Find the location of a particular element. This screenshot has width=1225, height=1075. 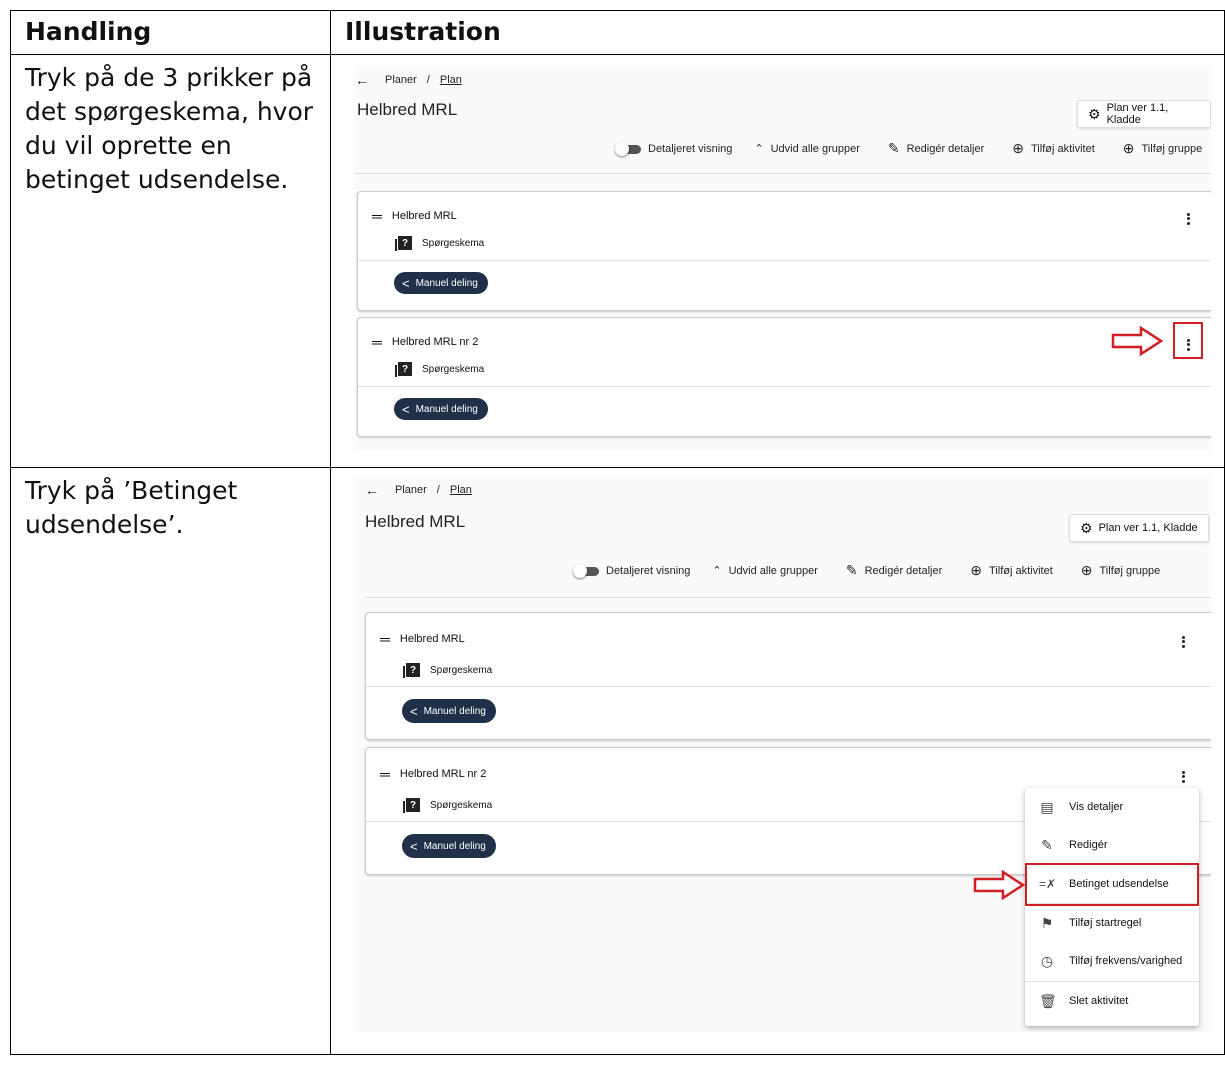

highlight-conditional-dispatch is located at coordinates (1112, 884).